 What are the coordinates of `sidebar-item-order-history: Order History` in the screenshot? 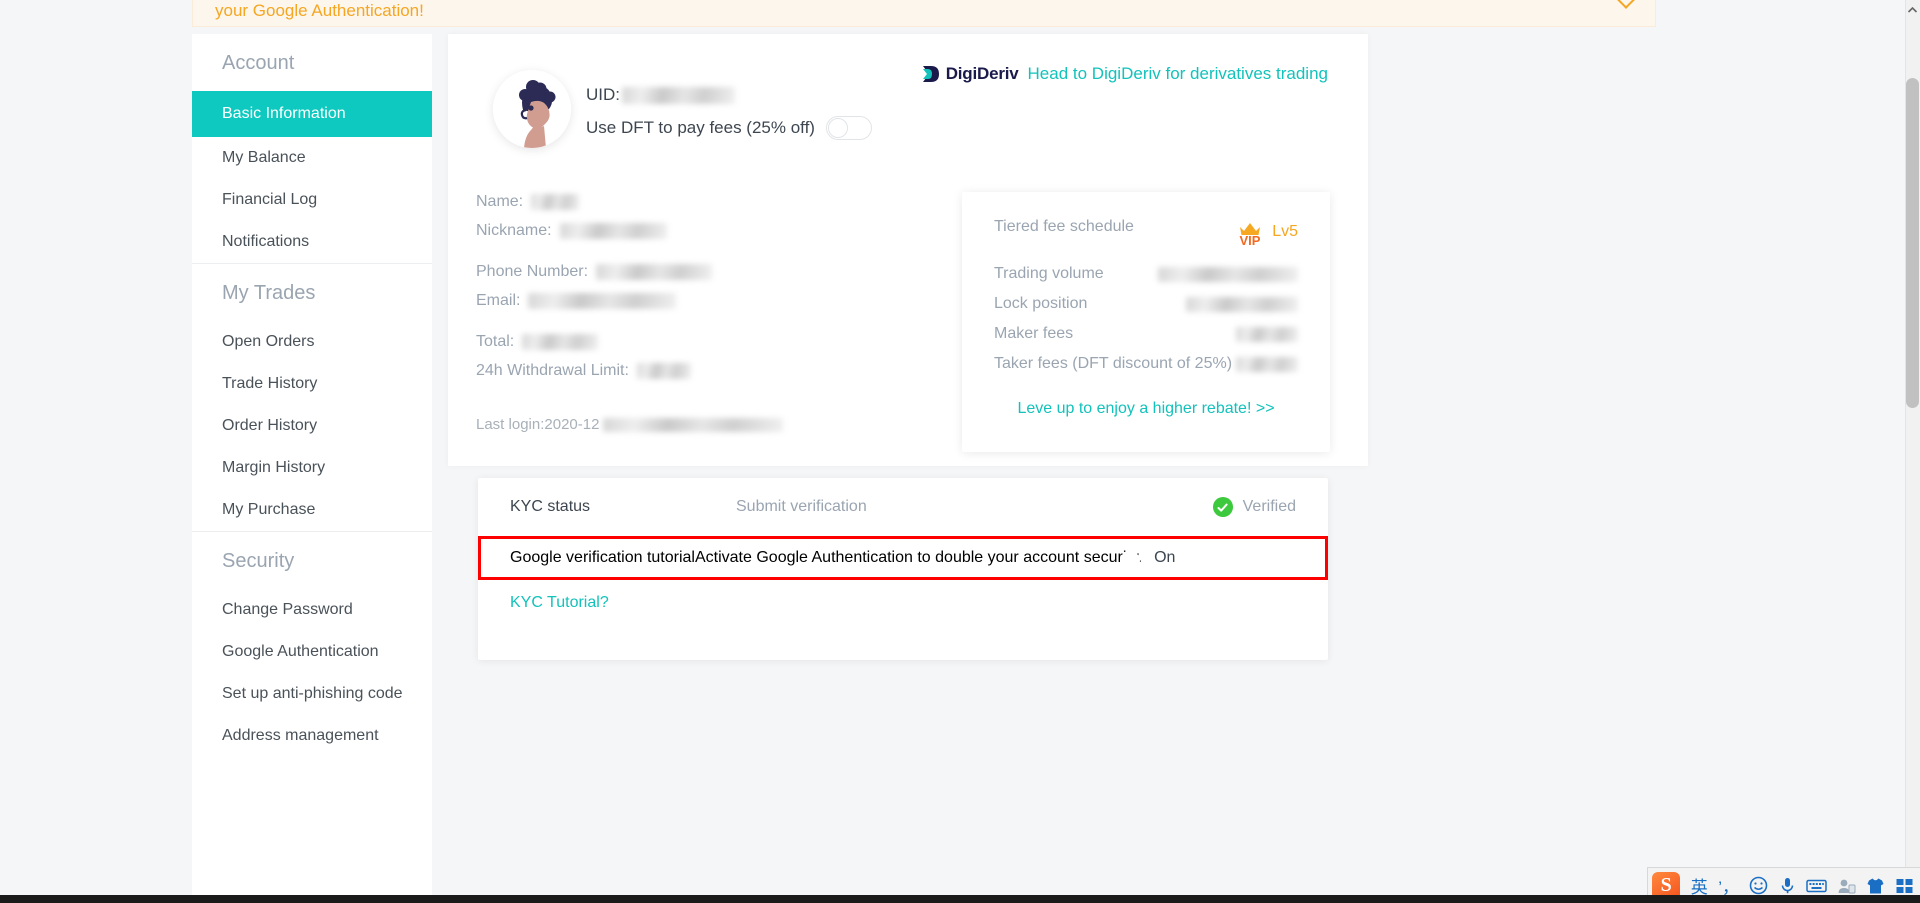 It's located at (312, 426).